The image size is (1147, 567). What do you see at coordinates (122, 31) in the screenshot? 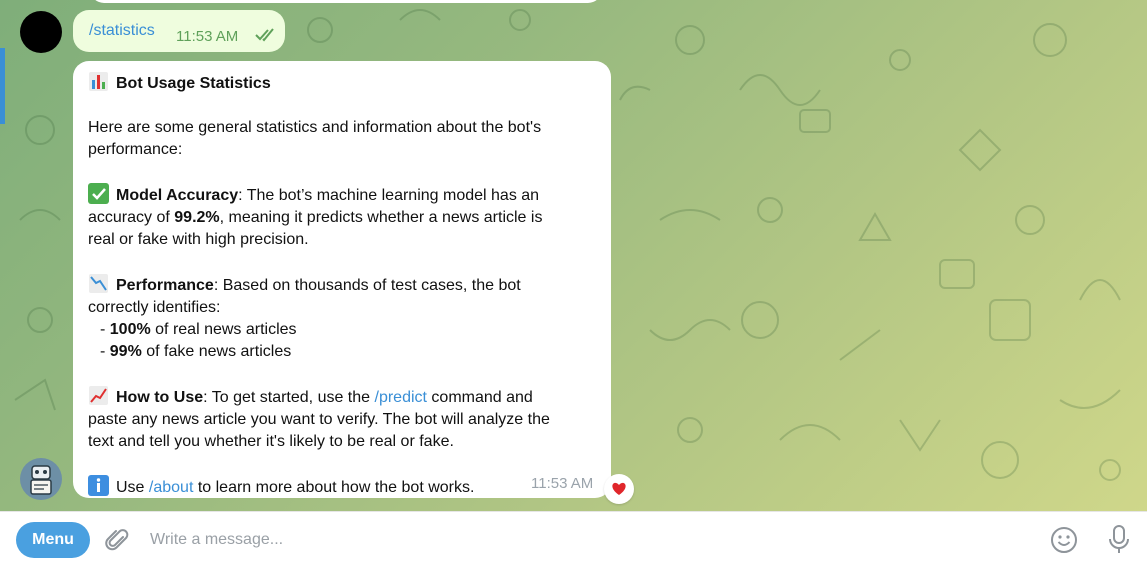
I see `command-text: /statistics` at bounding box center [122, 31].